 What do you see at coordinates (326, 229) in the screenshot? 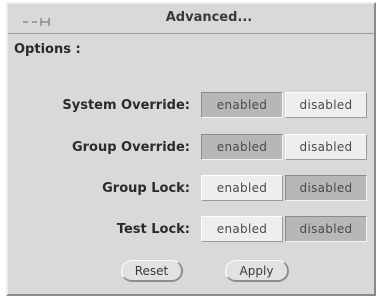
I see `test-lock-disabled-option: disabled` at bounding box center [326, 229].